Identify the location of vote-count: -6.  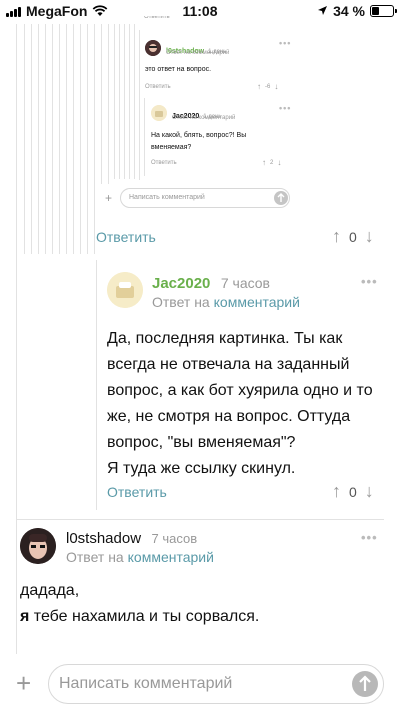
(268, 86).